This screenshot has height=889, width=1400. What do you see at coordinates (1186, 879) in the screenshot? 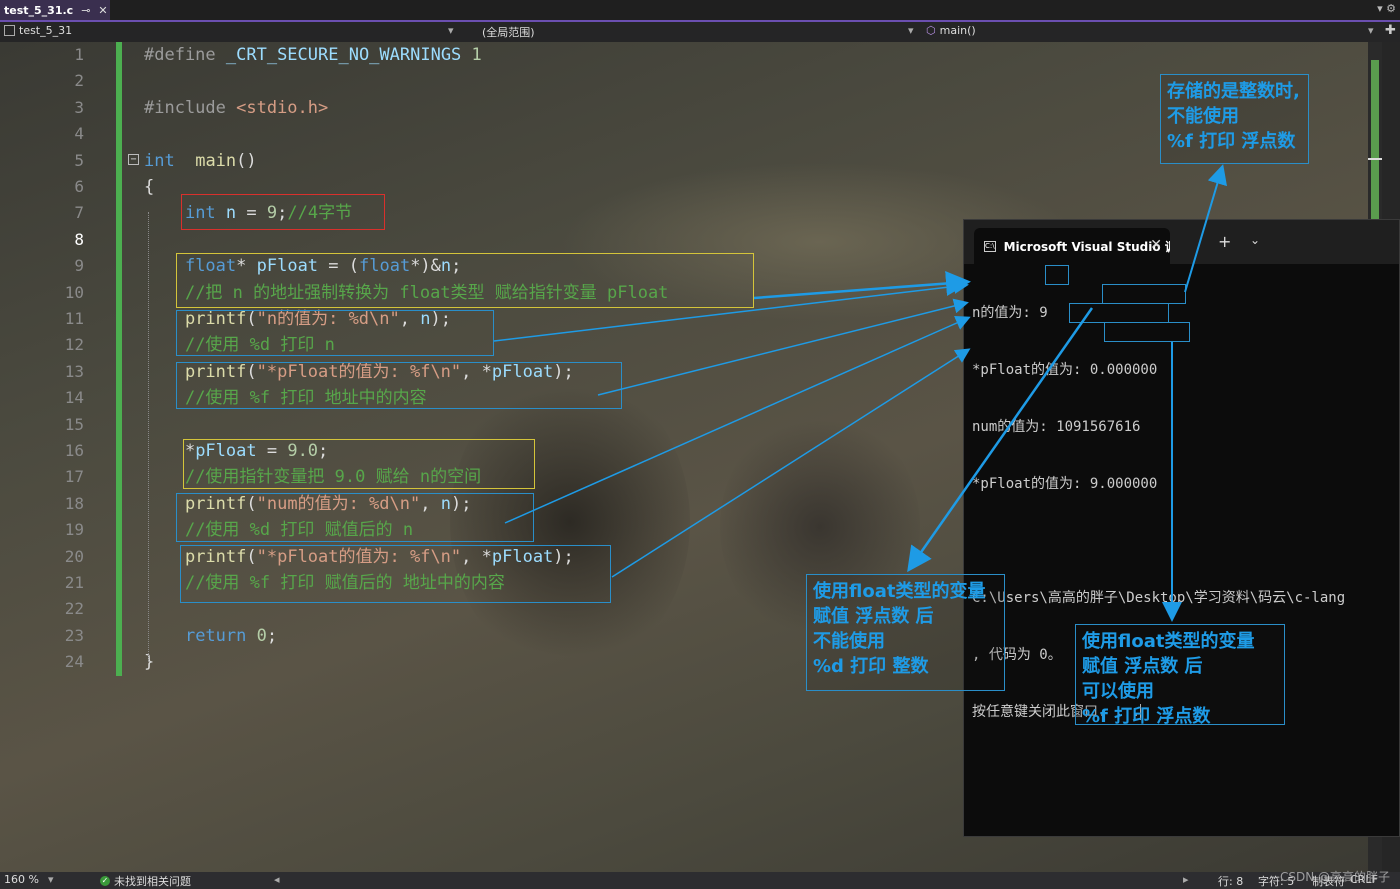
I see `scroll-right-icon: ▸` at bounding box center [1186, 879].